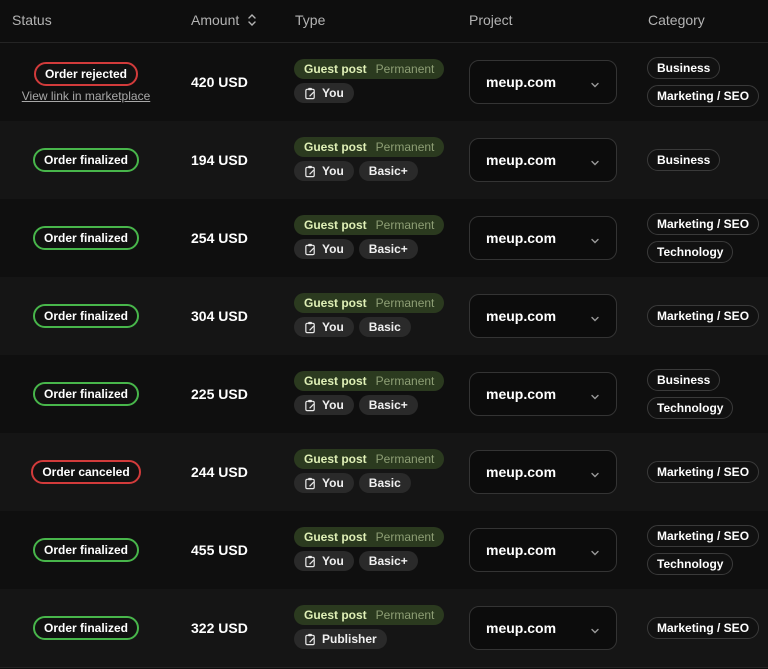 The height and width of the screenshot is (669, 768). What do you see at coordinates (219, 550) in the screenshot?
I see `amount-value: 455 USD` at bounding box center [219, 550].